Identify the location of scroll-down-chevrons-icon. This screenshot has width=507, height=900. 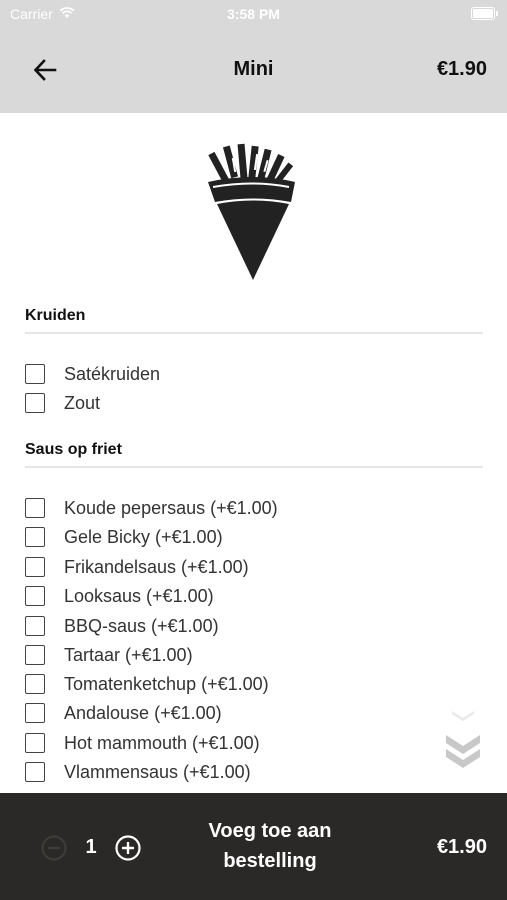
(463, 740).